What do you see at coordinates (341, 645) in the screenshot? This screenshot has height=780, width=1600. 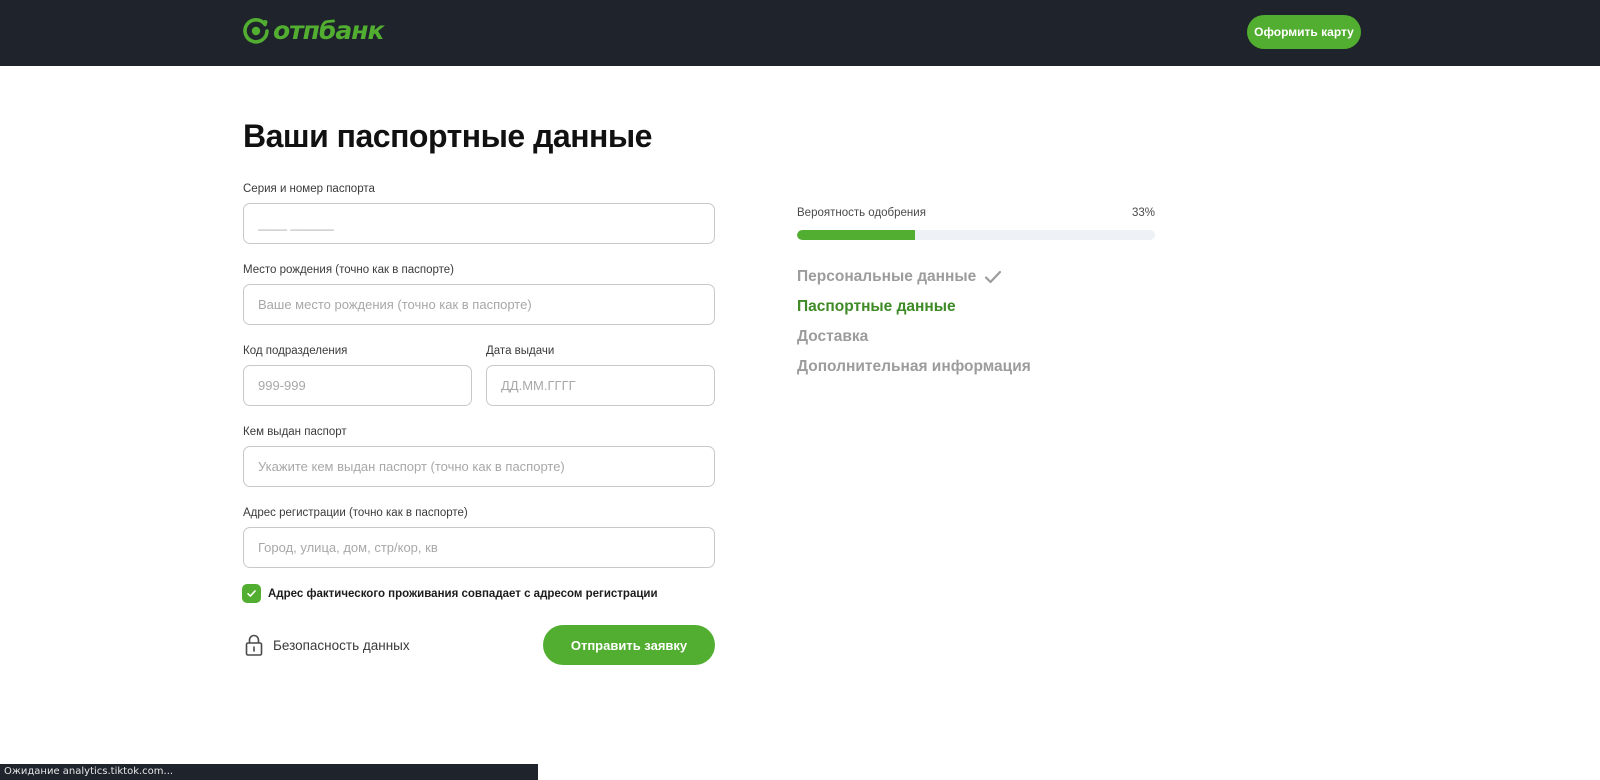 I see `data-security-label: Безопасность данных` at bounding box center [341, 645].